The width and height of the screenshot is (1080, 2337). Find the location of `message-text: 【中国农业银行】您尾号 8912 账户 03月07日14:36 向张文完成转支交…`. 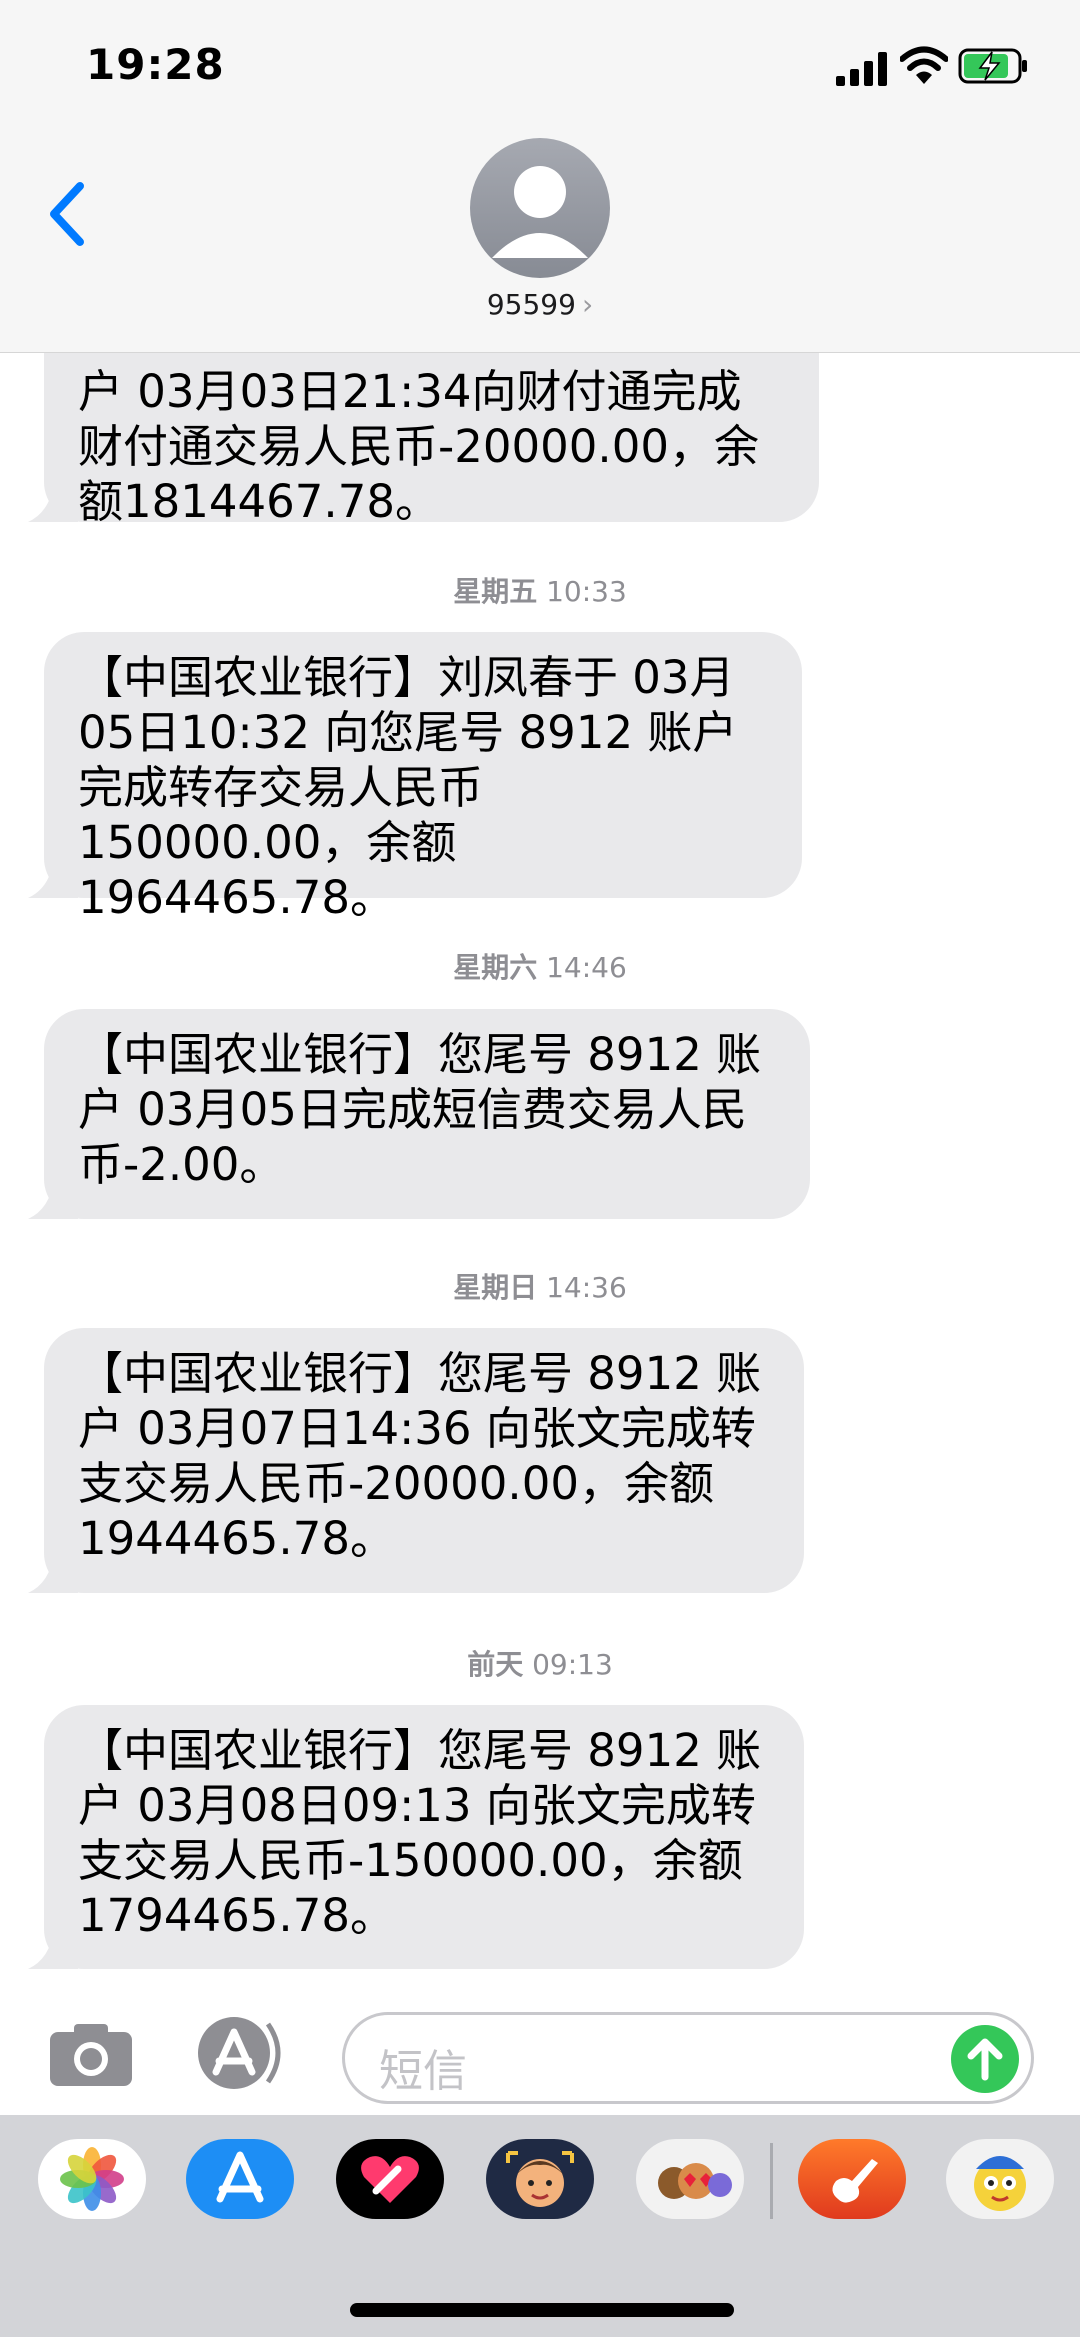

message-text: 【中国农业银行】您尾号 8912 账户 03月07日14:36 向张文完成转支交… is located at coordinates (420, 1456).